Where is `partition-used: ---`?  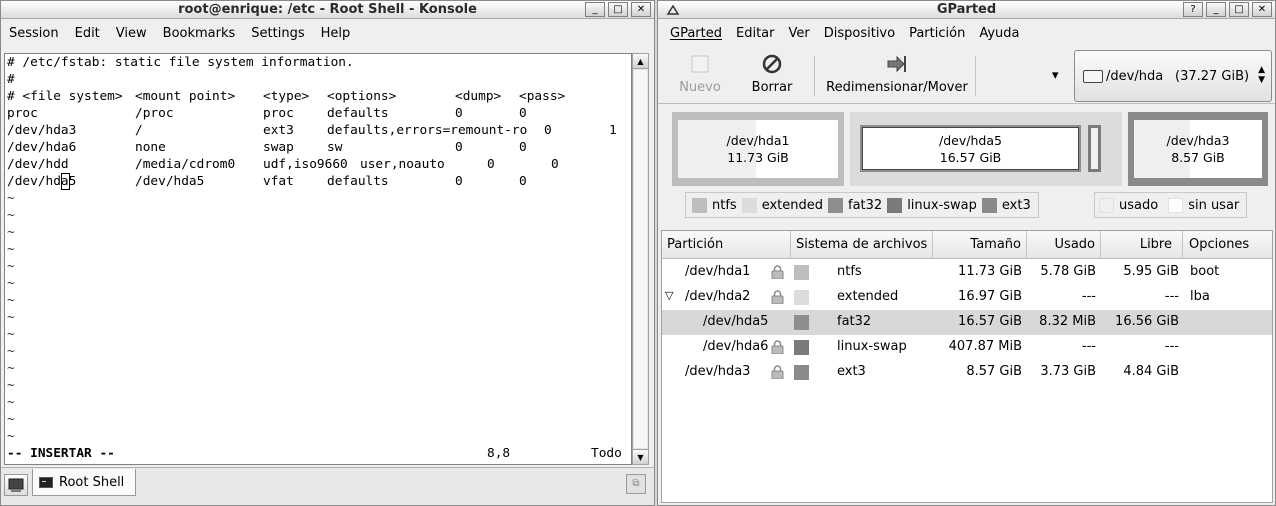 partition-used: --- is located at coordinates (1088, 296).